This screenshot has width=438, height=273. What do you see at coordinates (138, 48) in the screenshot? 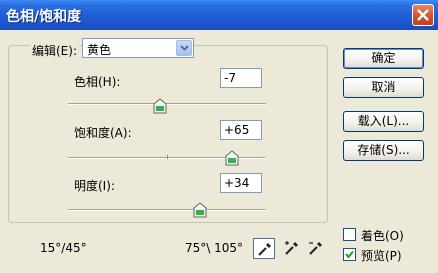
I see `edit-select: 黄色` at bounding box center [138, 48].